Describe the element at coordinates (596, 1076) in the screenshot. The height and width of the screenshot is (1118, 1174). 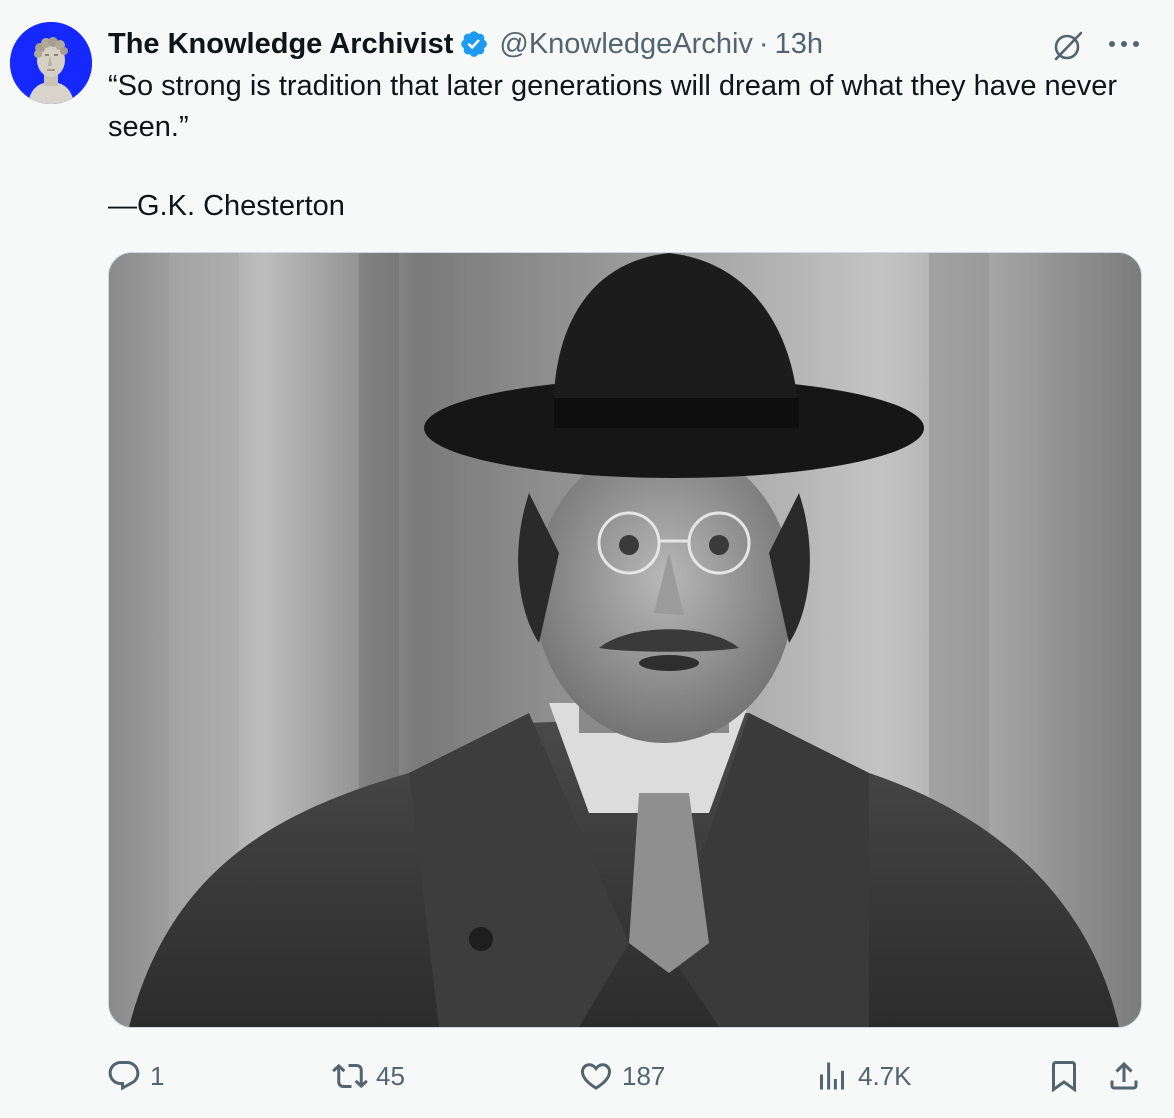
I see `like-icon` at that location.